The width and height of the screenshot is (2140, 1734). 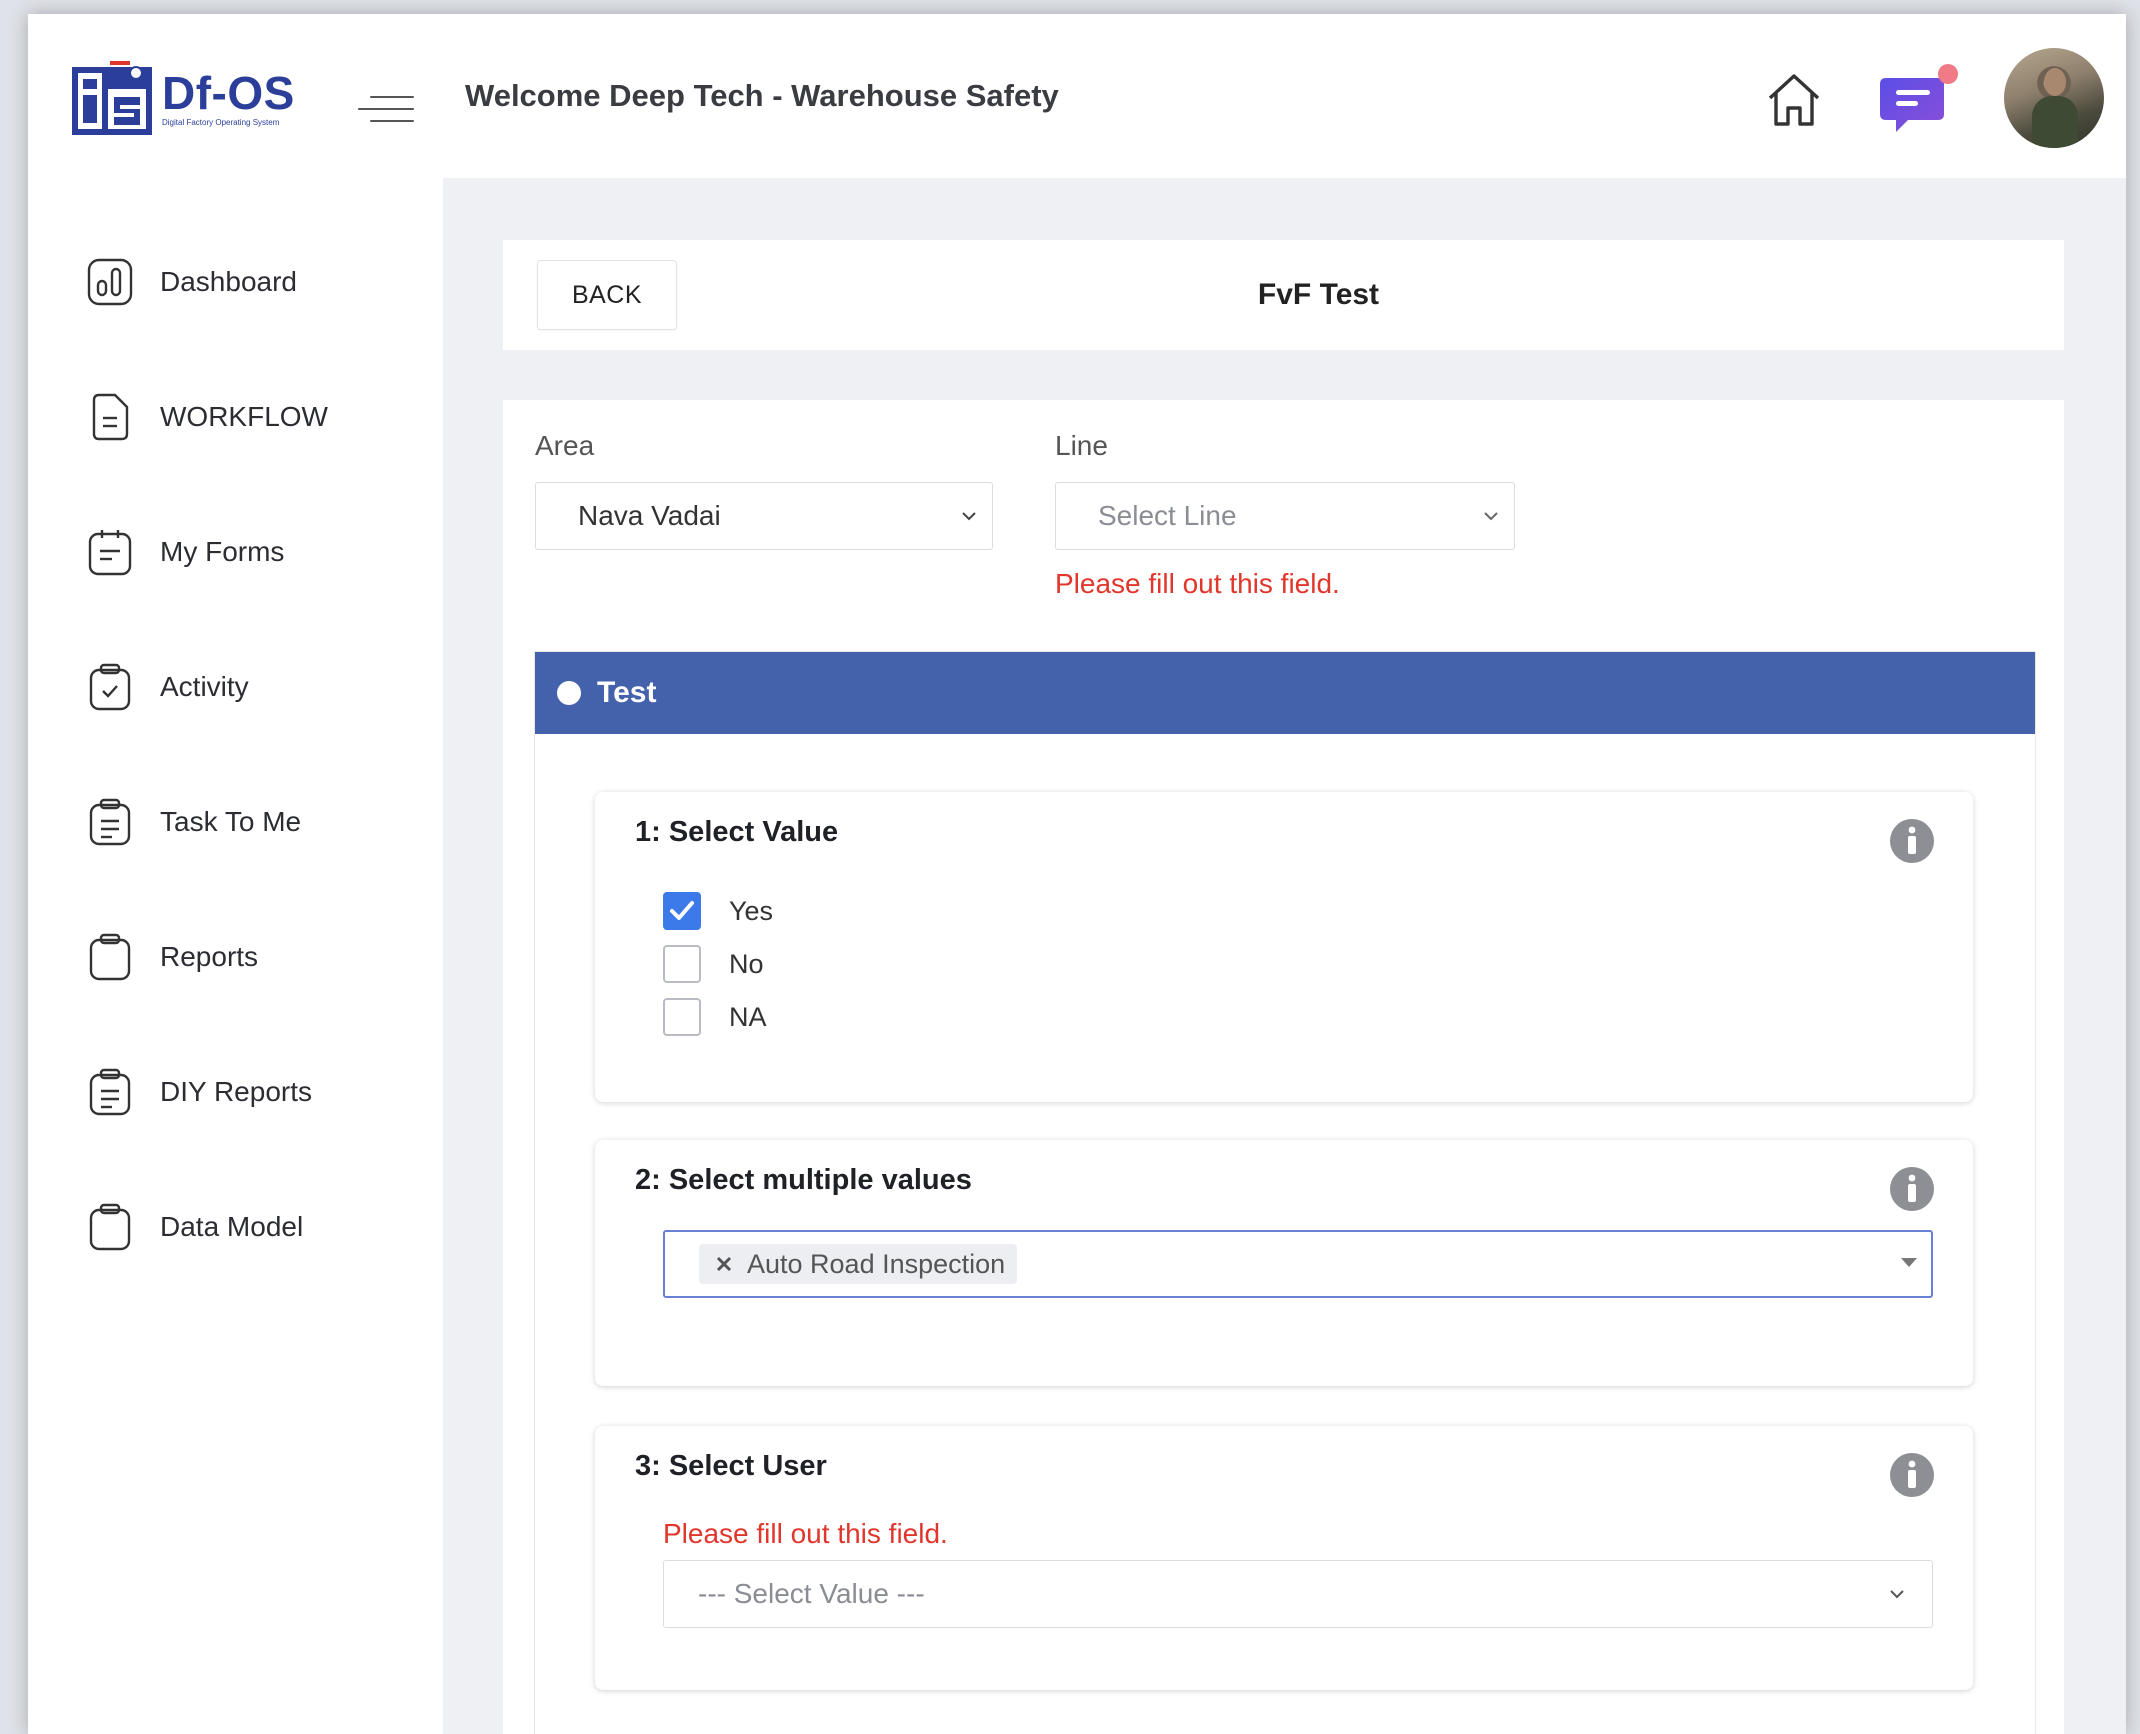 What do you see at coordinates (222, 551) in the screenshot?
I see `sidebar-item-label: My Forms` at bounding box center [222, 551].